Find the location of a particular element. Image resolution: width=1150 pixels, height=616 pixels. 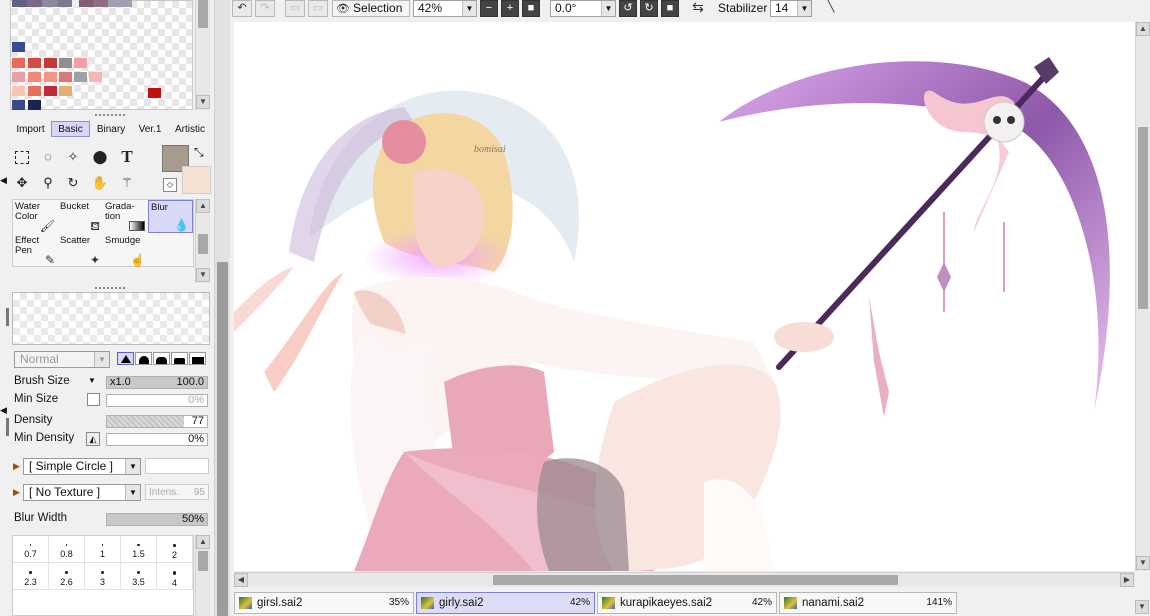

transparent-color-icon: ◇ is located at coordinates (170, 185).